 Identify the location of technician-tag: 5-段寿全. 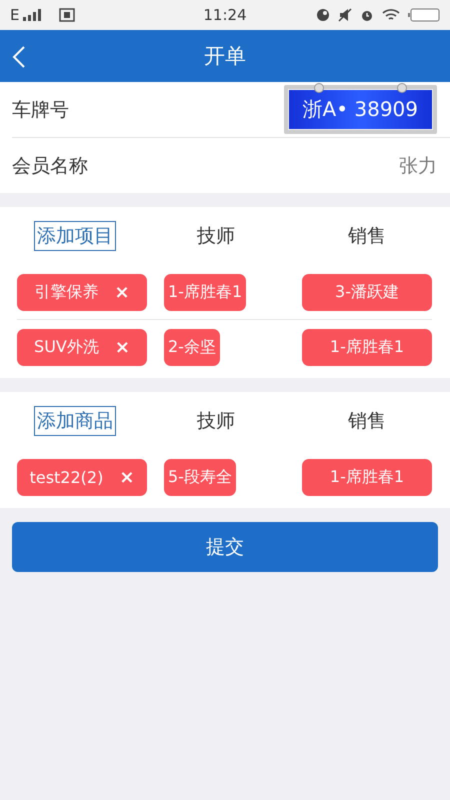
(200, 477).